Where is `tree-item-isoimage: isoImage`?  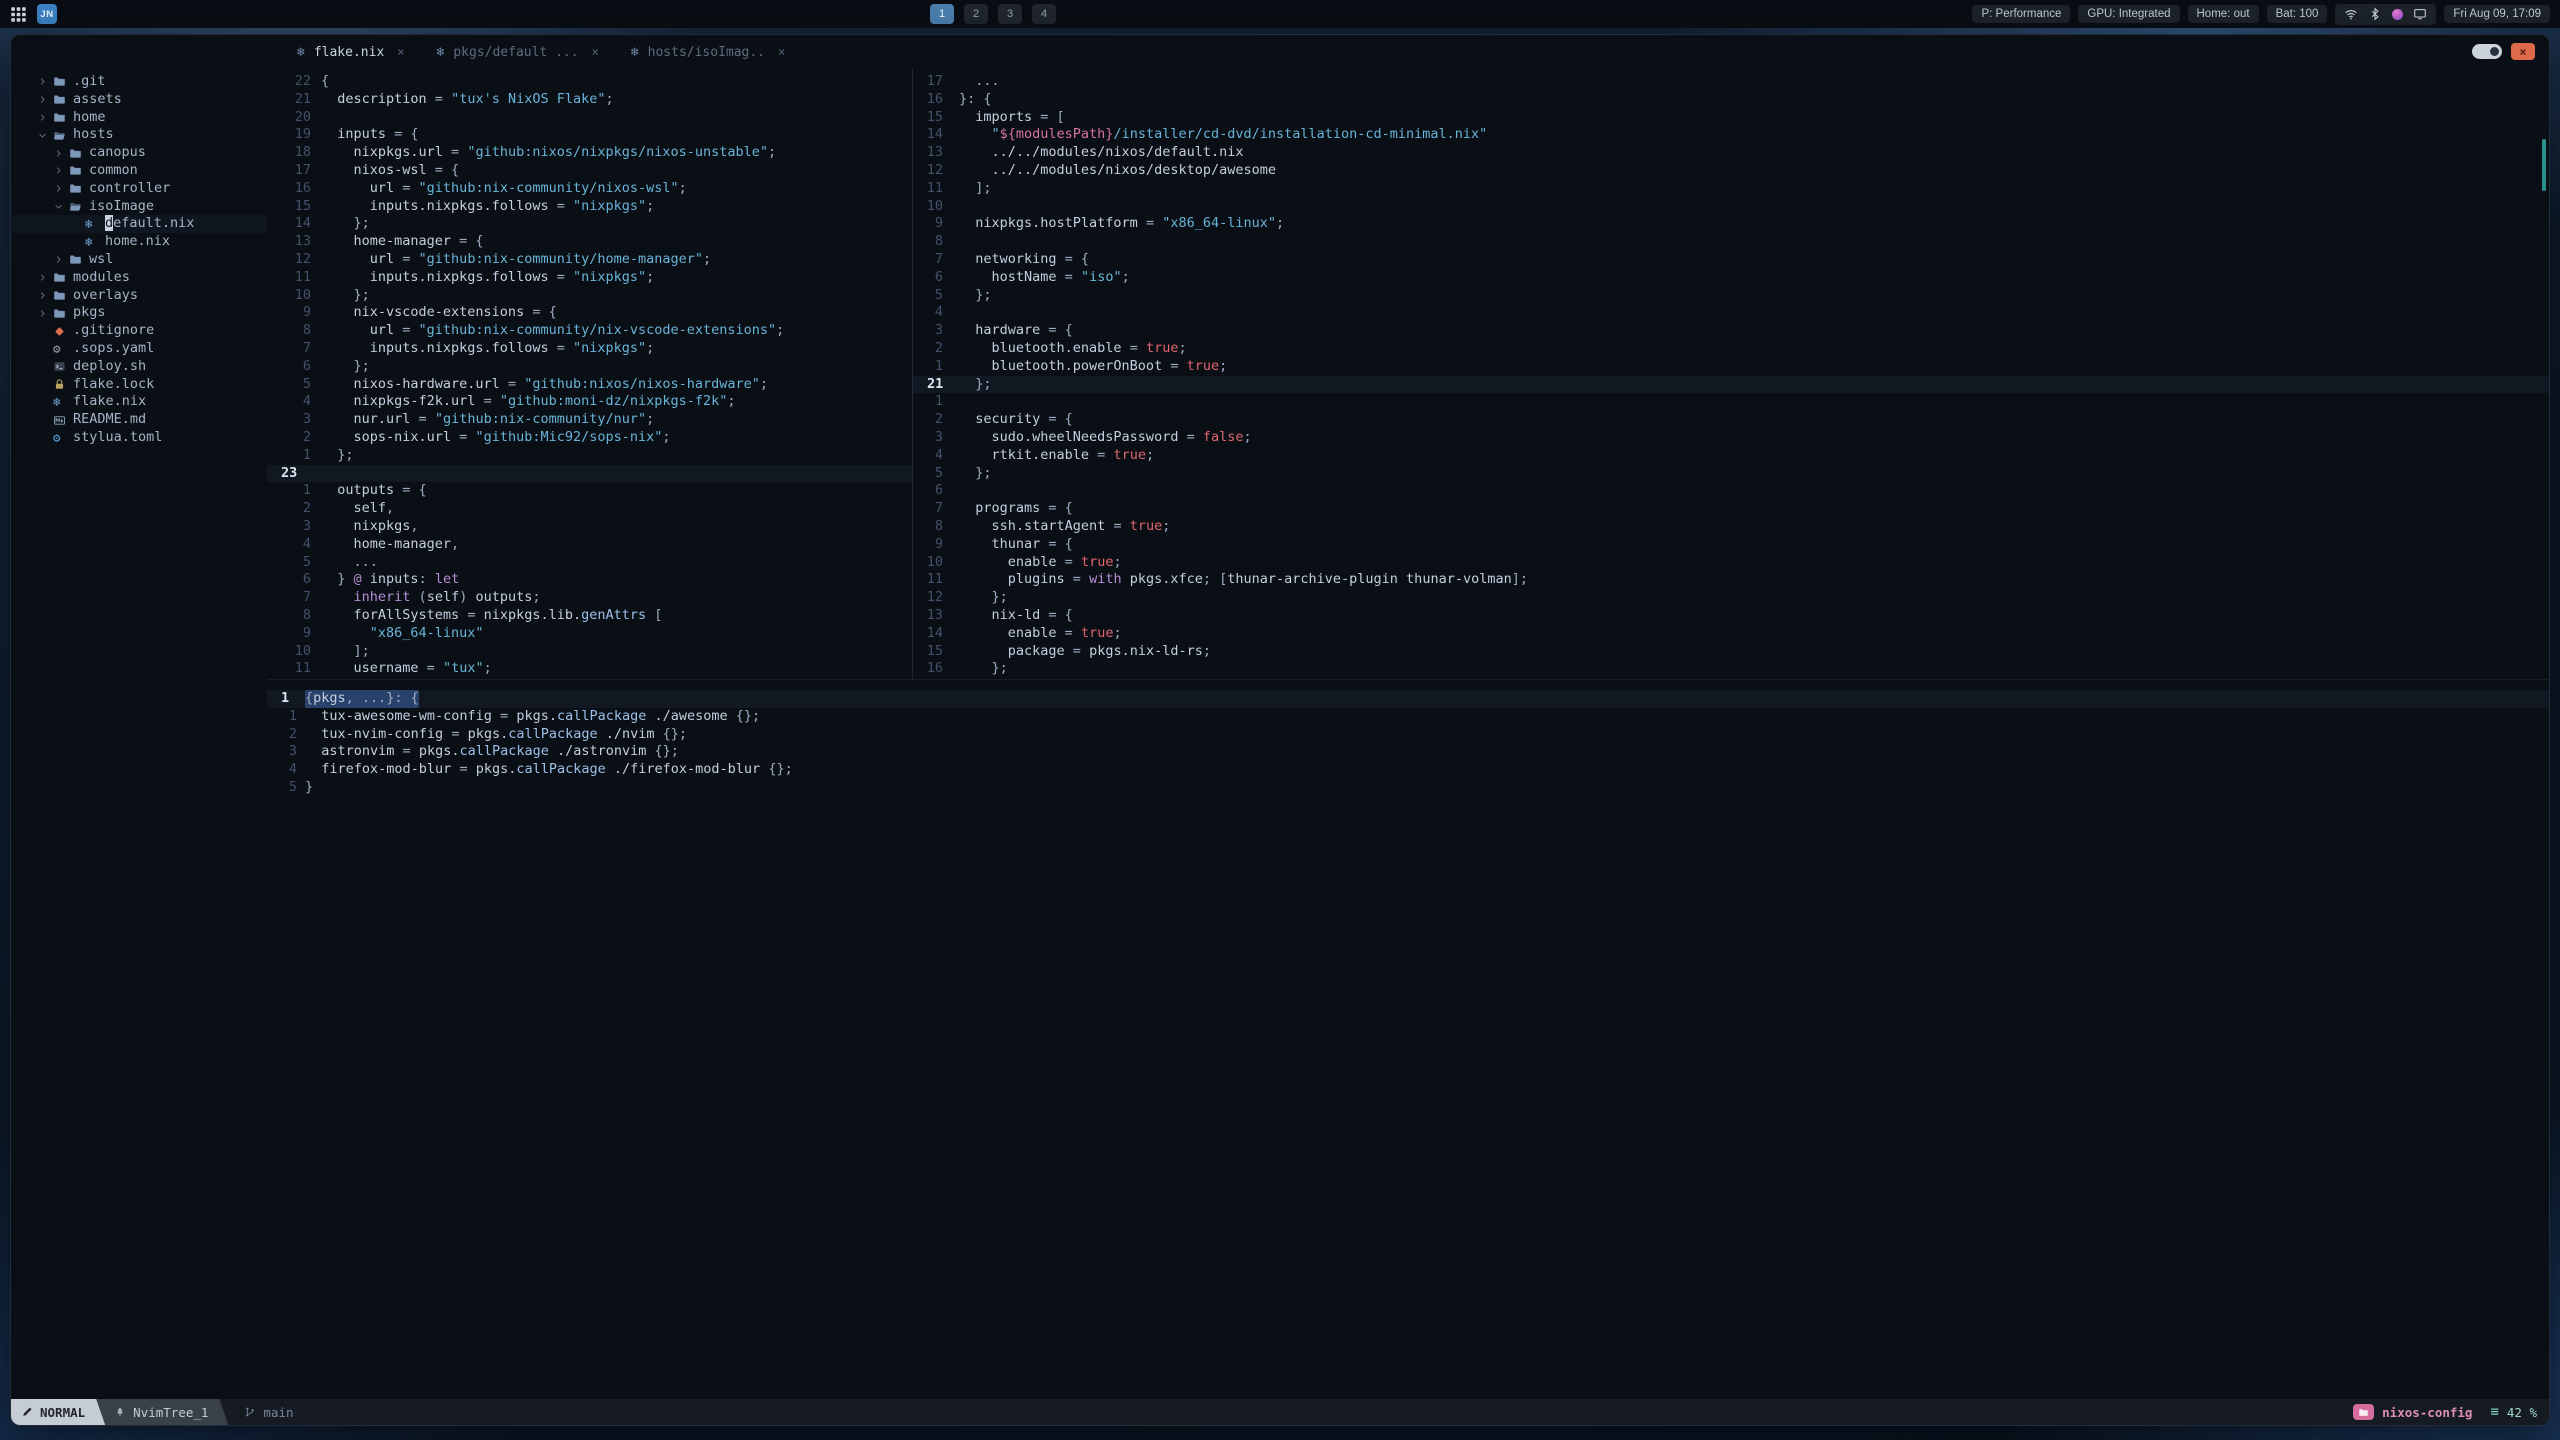
tree-item-isoimage: isoImage is located at coordinates (139, 207).